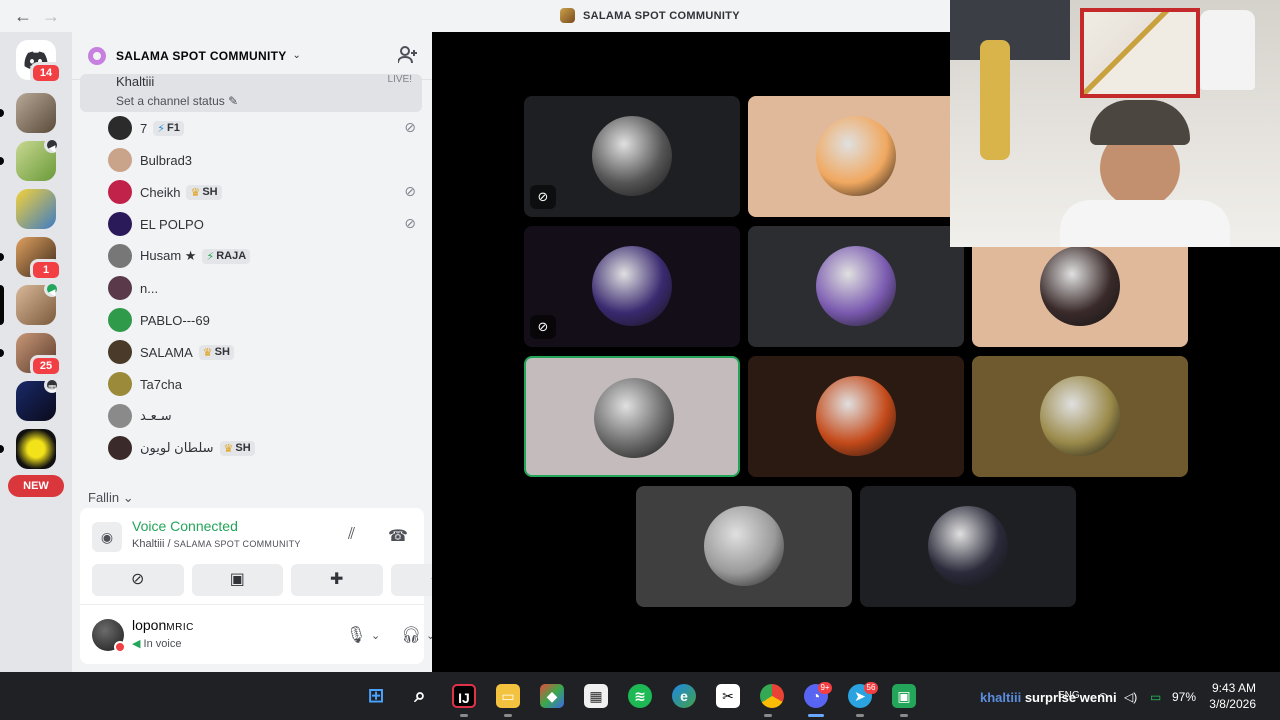 The image size is (1280, 720). I want to click on noise-suppression-icon: ⫽, so click(351, 535).